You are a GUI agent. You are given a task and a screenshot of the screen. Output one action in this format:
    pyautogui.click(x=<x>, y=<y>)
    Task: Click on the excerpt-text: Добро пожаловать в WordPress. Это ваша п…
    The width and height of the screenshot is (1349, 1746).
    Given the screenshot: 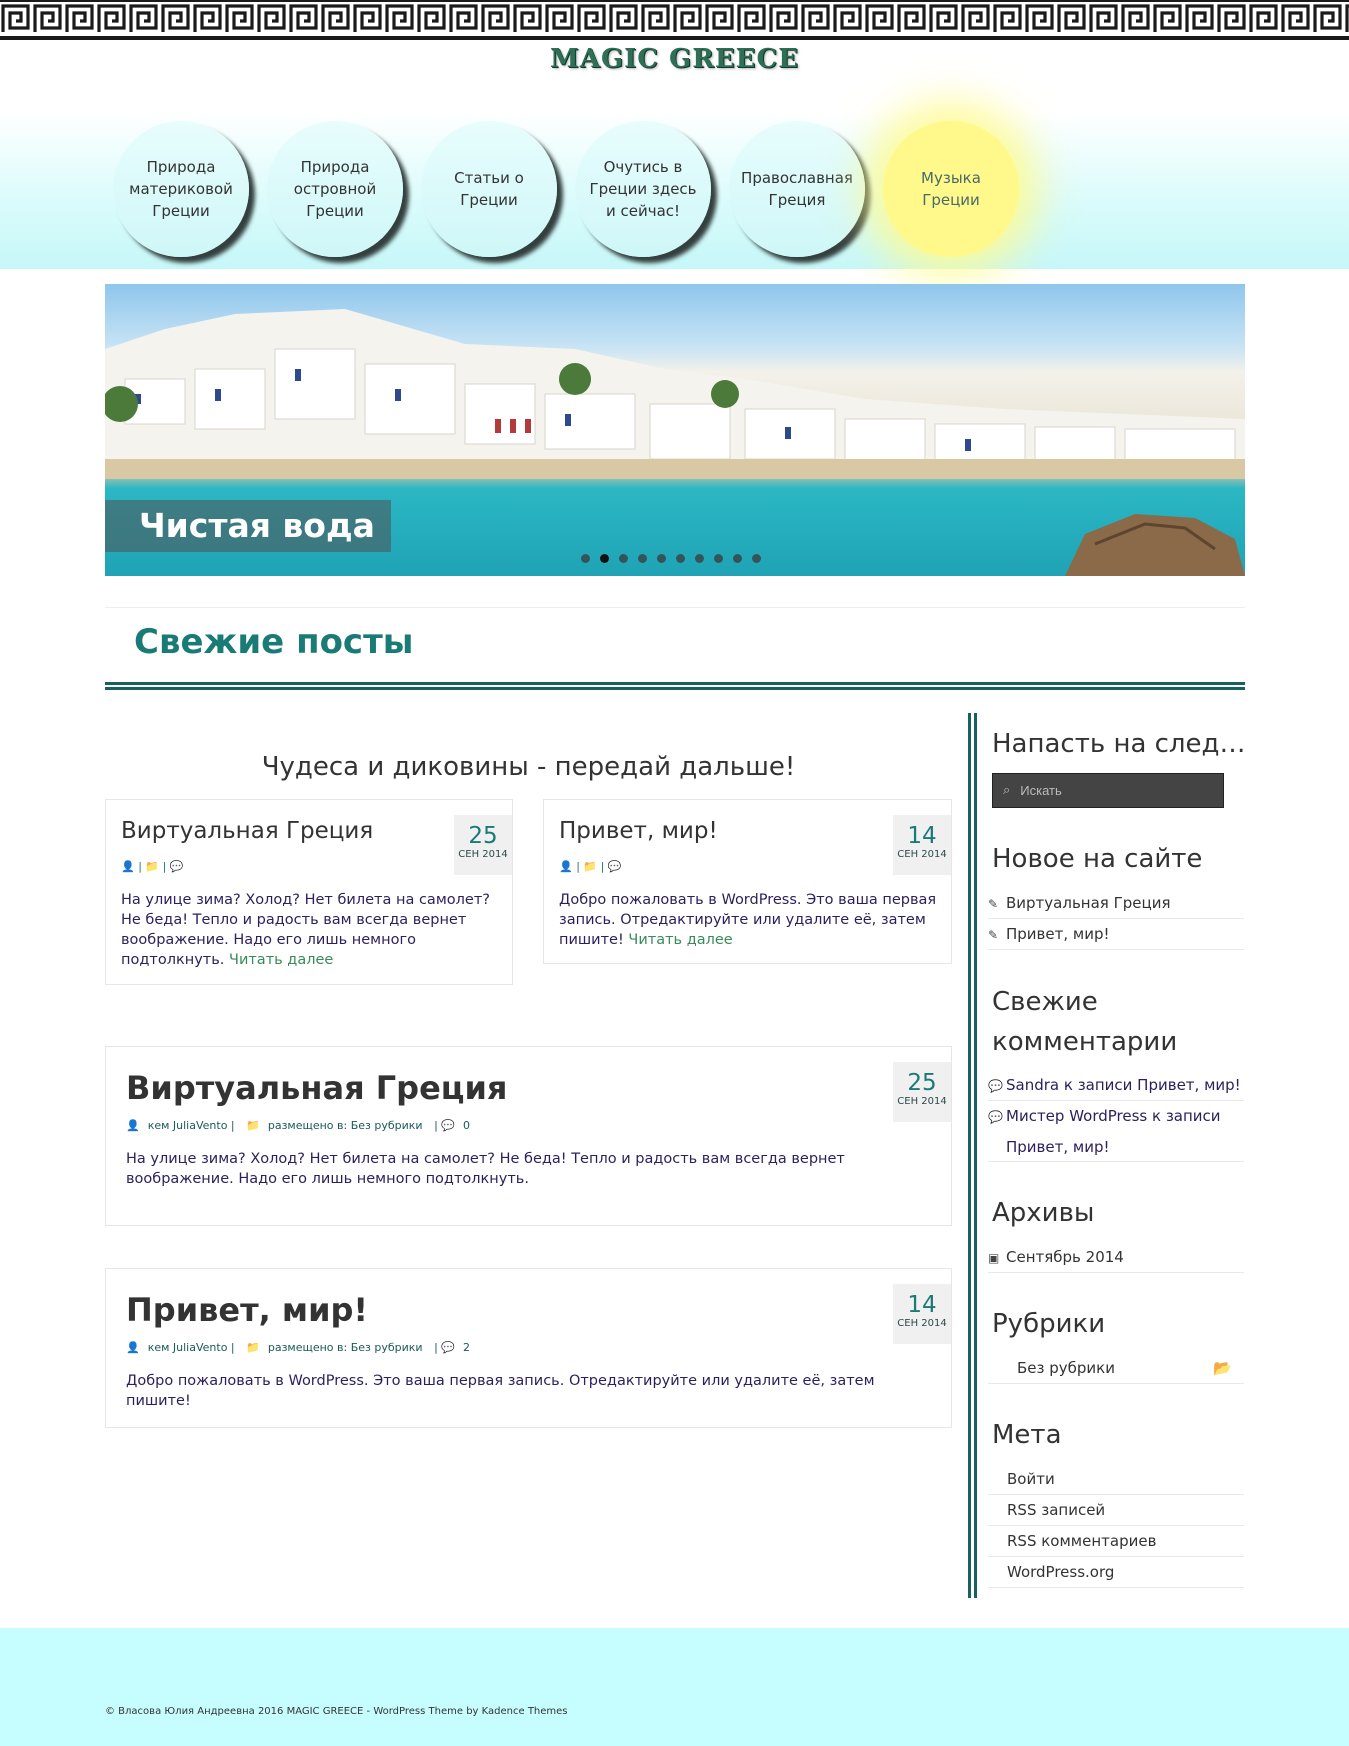 What is the action you would take?
    pyautogui.click(x=748, y=920)
    